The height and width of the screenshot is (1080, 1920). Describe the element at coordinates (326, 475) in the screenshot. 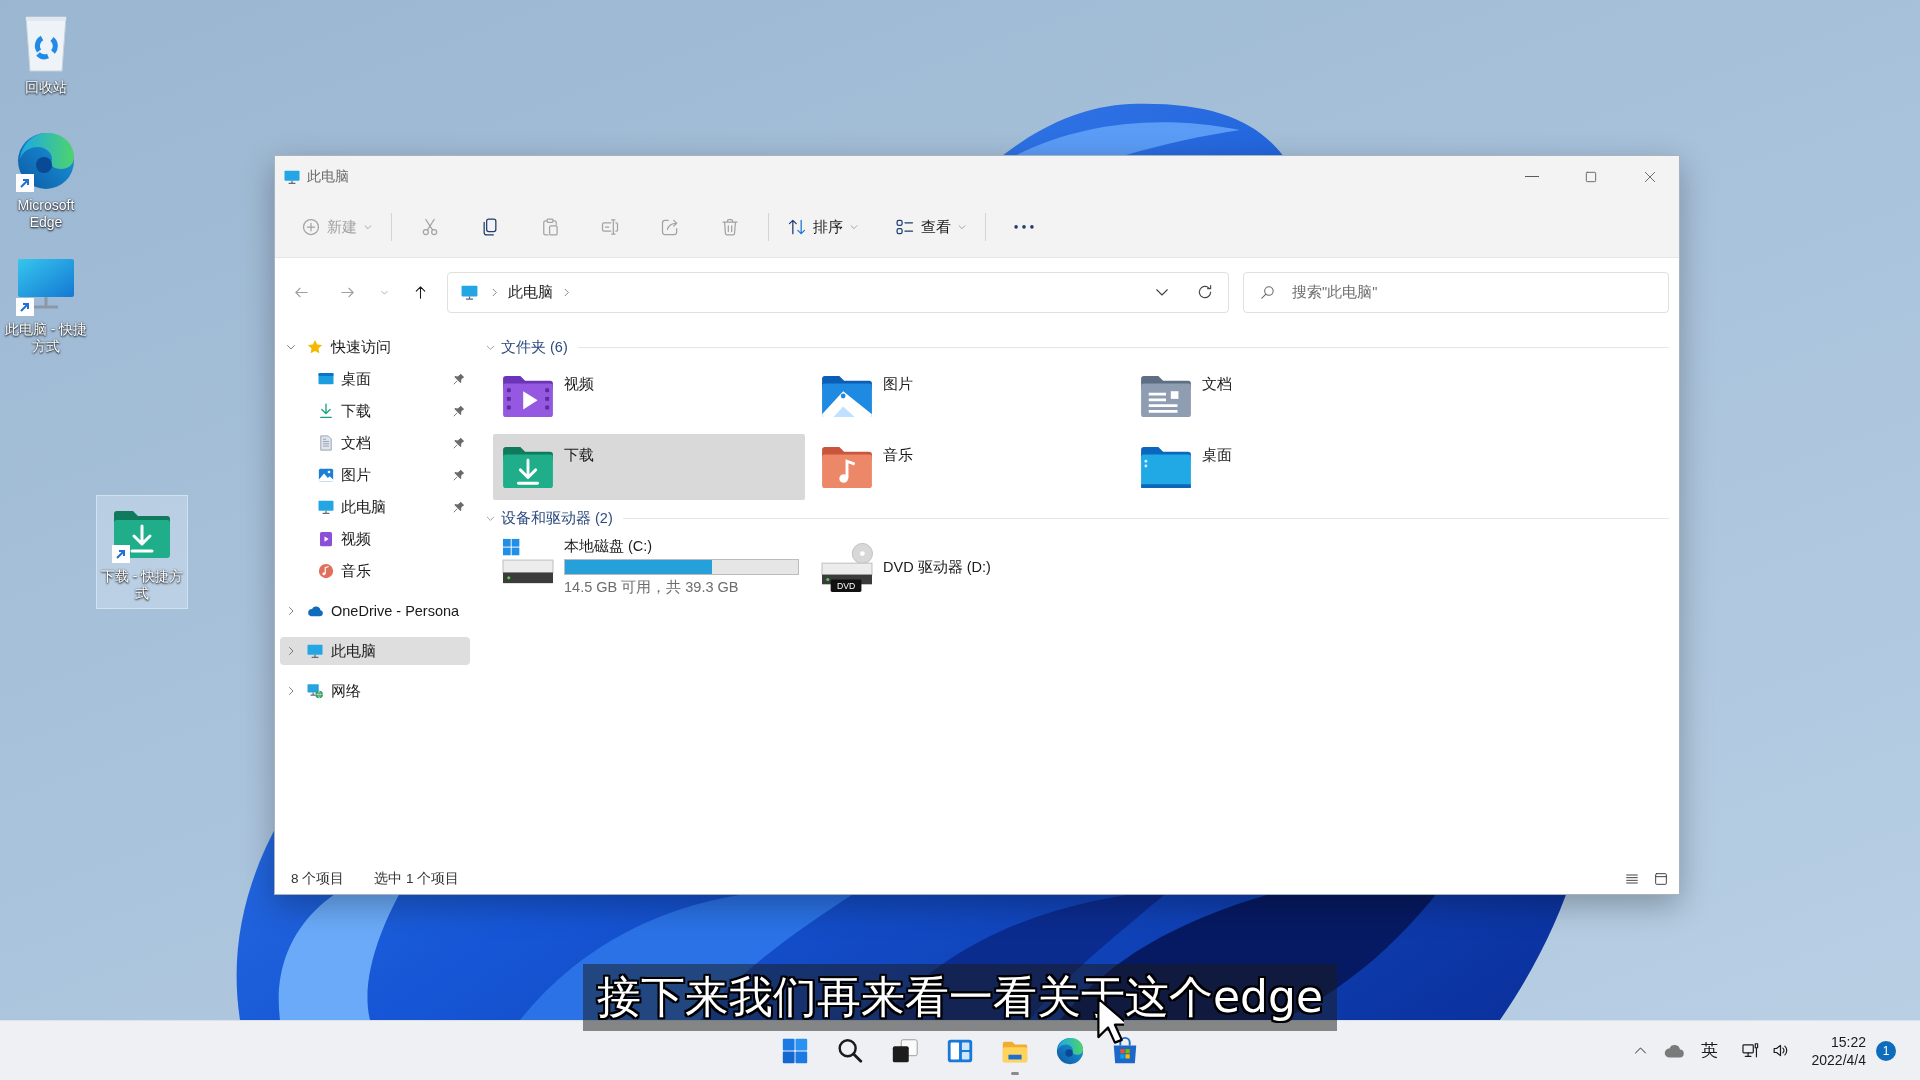

I see `picture-icon` at that location.